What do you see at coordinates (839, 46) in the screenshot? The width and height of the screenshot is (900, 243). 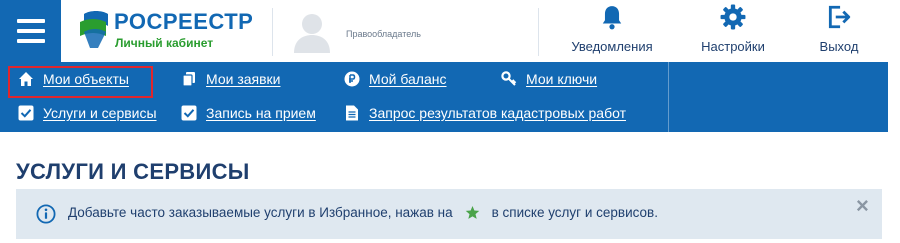 I see `exit-label: Выход` at bounding box center [839, 46].